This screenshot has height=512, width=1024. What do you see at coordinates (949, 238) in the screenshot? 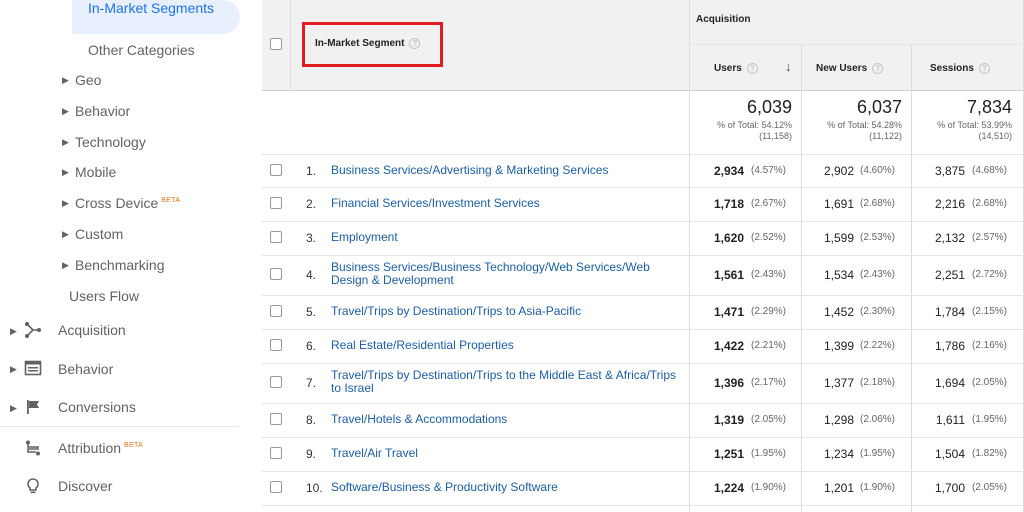
I see `sessions-value: 2,132` at bounding box center [949, 238].